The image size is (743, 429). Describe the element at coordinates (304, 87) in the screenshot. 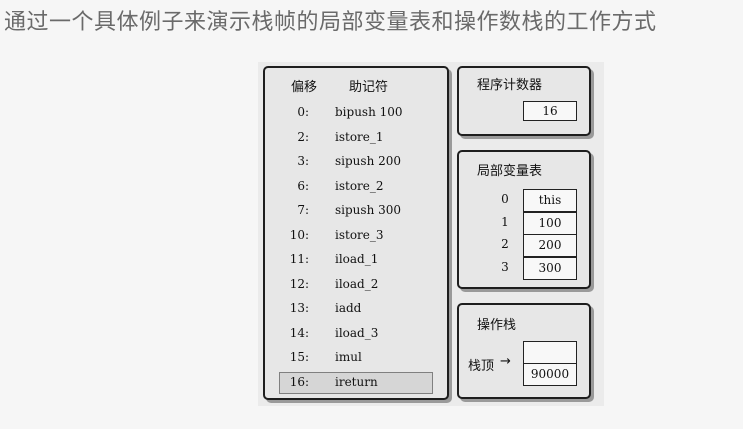

I see `offset-header: 偏移` at that location.